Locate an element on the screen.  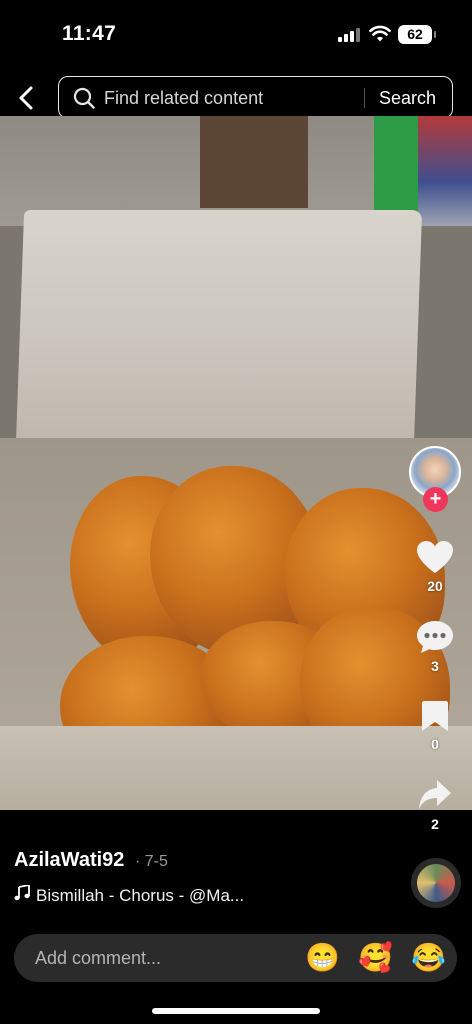
cellular-signal-icon is located at coordinates (349, 34).